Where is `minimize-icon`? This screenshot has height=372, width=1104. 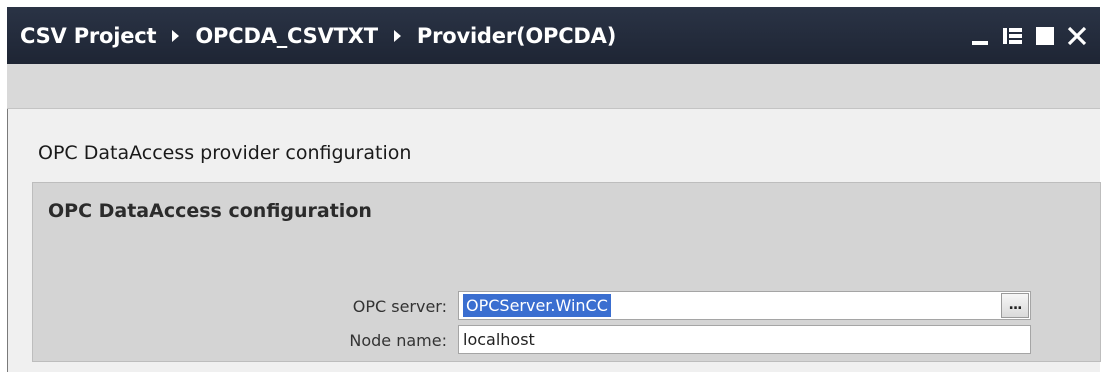 minimize-icon is located at coordinates (981, 36).